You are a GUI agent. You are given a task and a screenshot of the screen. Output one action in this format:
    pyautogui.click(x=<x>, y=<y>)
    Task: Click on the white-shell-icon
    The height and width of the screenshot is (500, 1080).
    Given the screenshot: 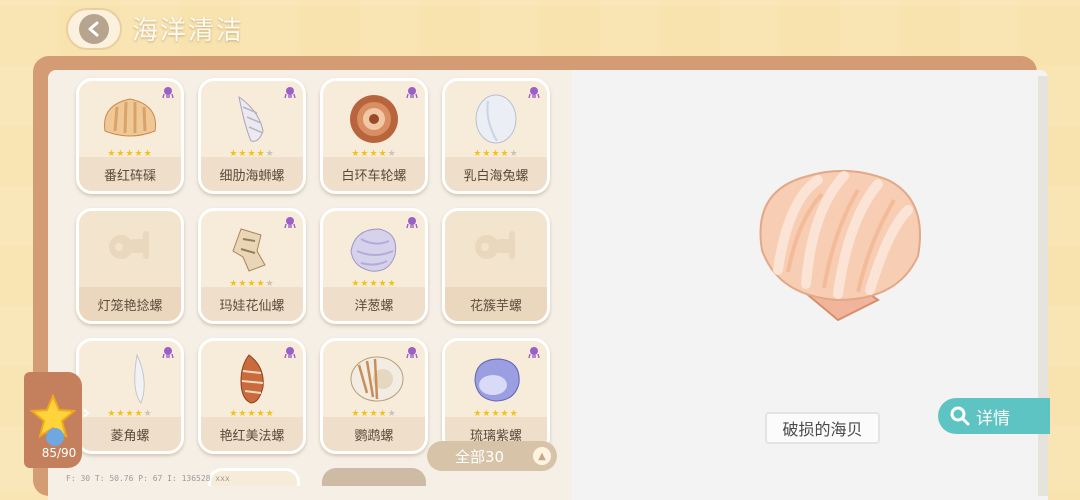 What is the action you would take?
    pyautogui.click(x=496, y=119)
    